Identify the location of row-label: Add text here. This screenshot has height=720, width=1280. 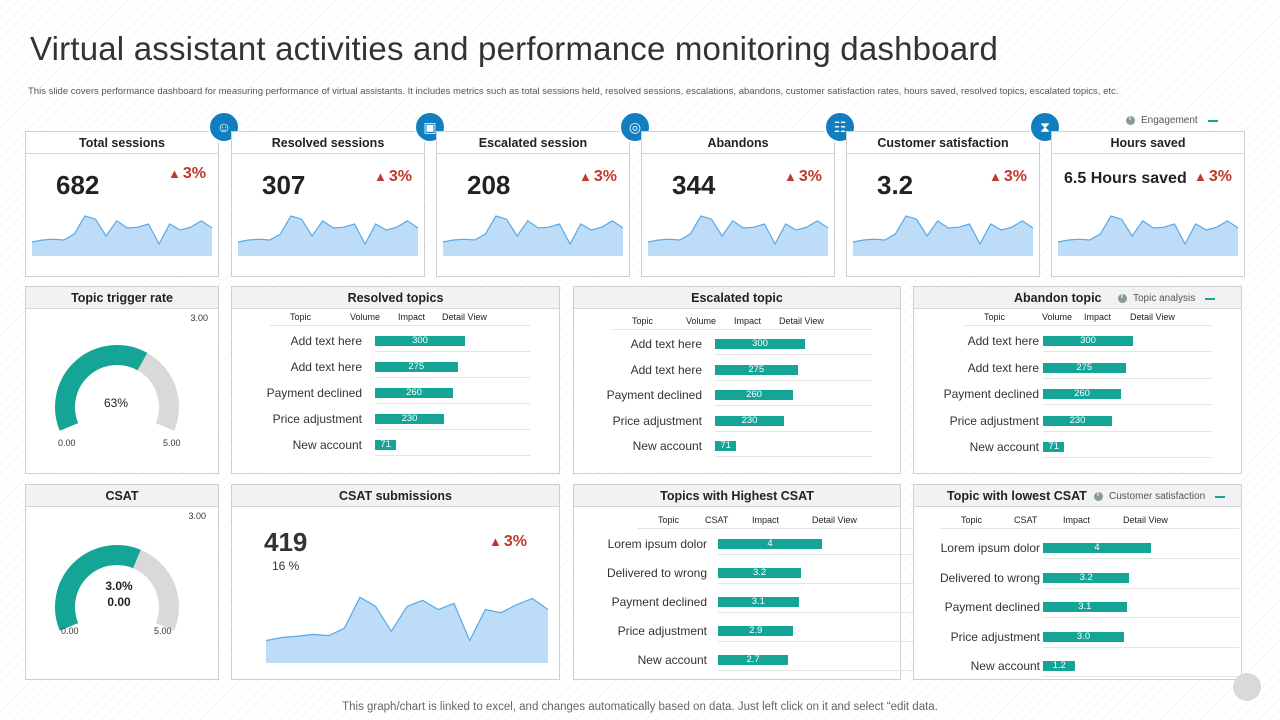
(1003, 341).